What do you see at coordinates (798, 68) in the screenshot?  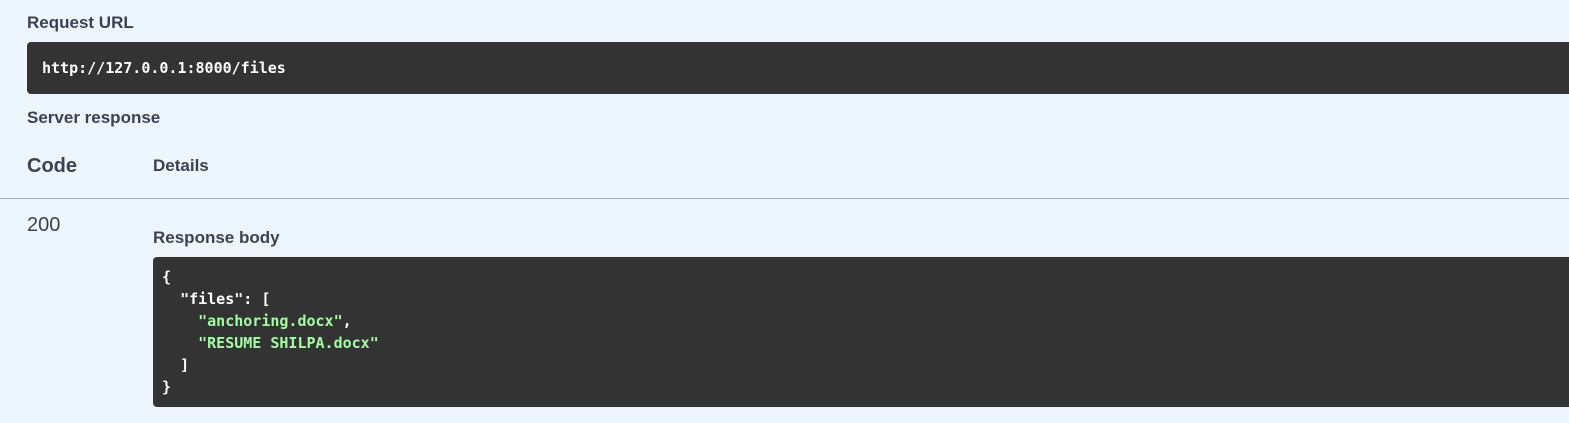 I see `request-url-box: http://127.0.0.1:8000/files` at bounding box center [798, 68].